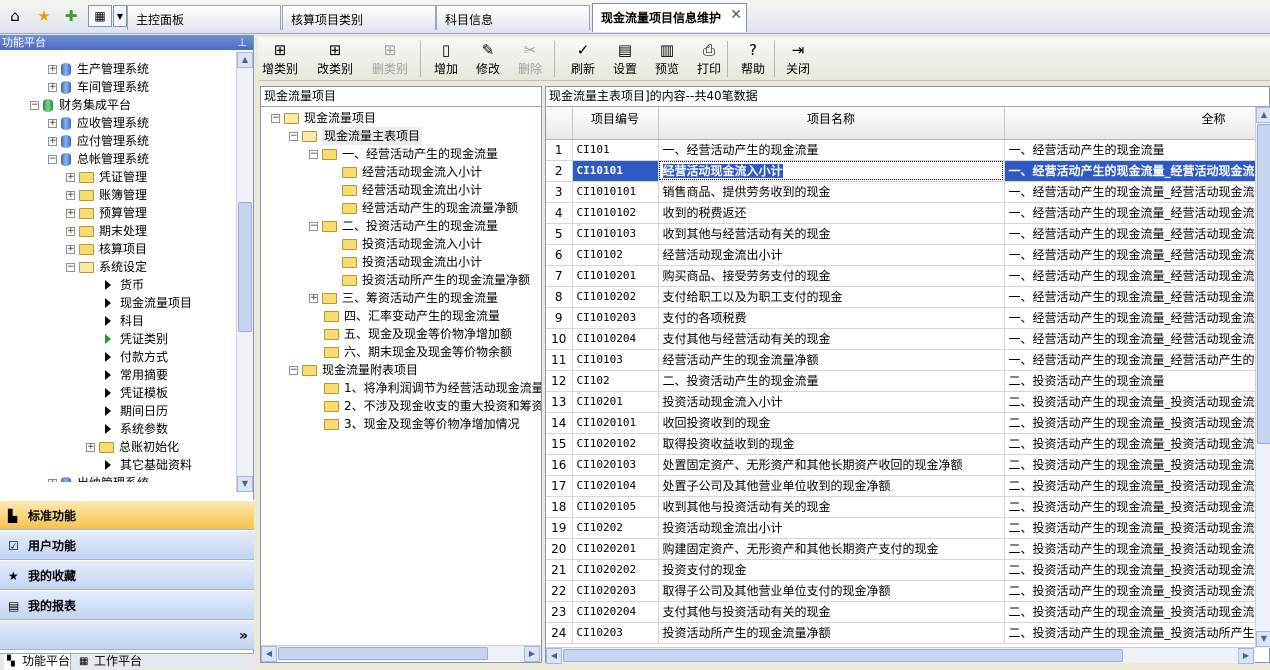 The image size is (1270, 670). Describe the element at coordinates (1130, 213) in the screenshot. I see `item-full-name: 一、经营活动产生的现金流量_经营活动现金流入小计_收到的税费返还` at that location.